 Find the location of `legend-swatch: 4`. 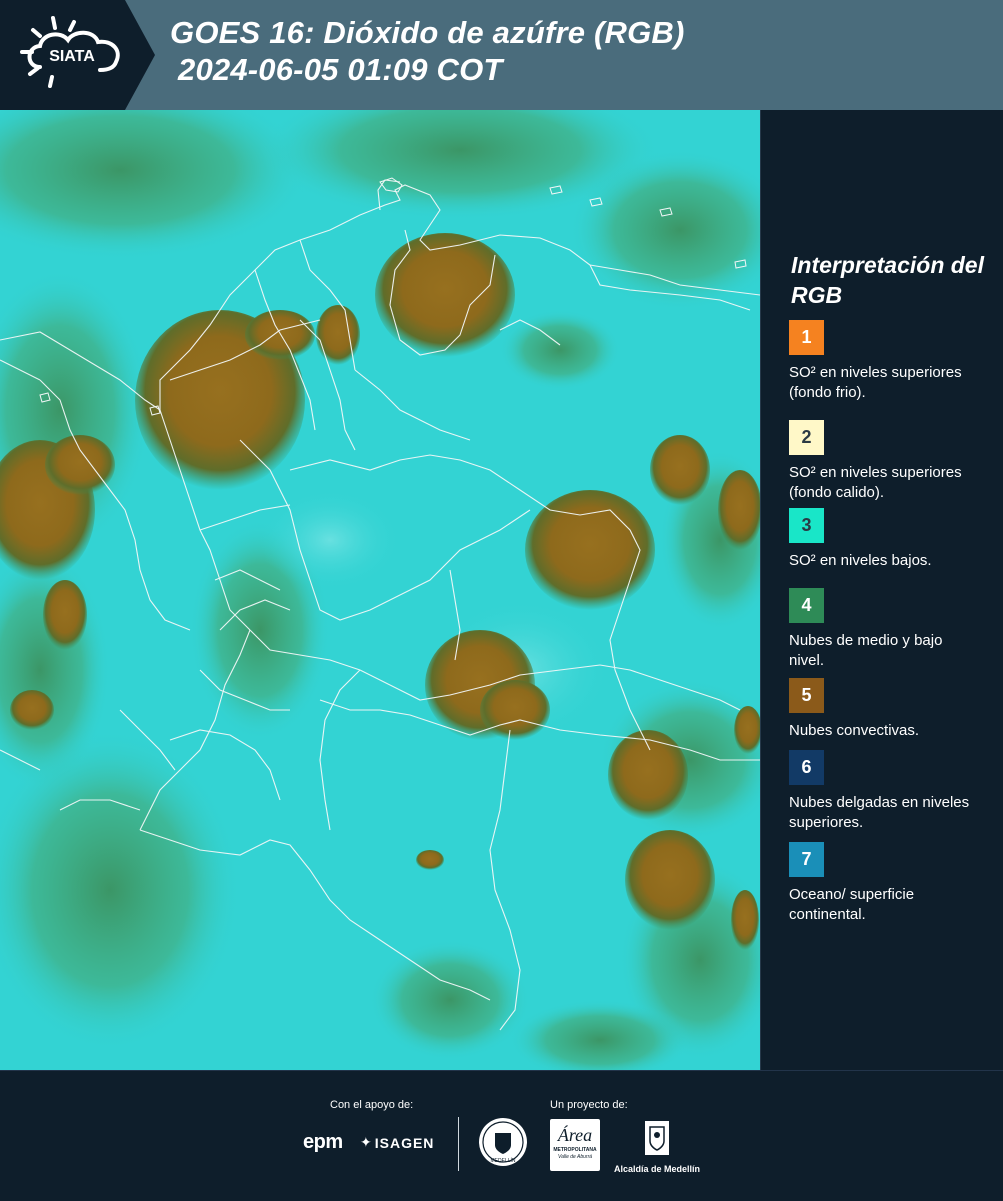

legend-swatch: 4 is located at coordinates (806, 605).